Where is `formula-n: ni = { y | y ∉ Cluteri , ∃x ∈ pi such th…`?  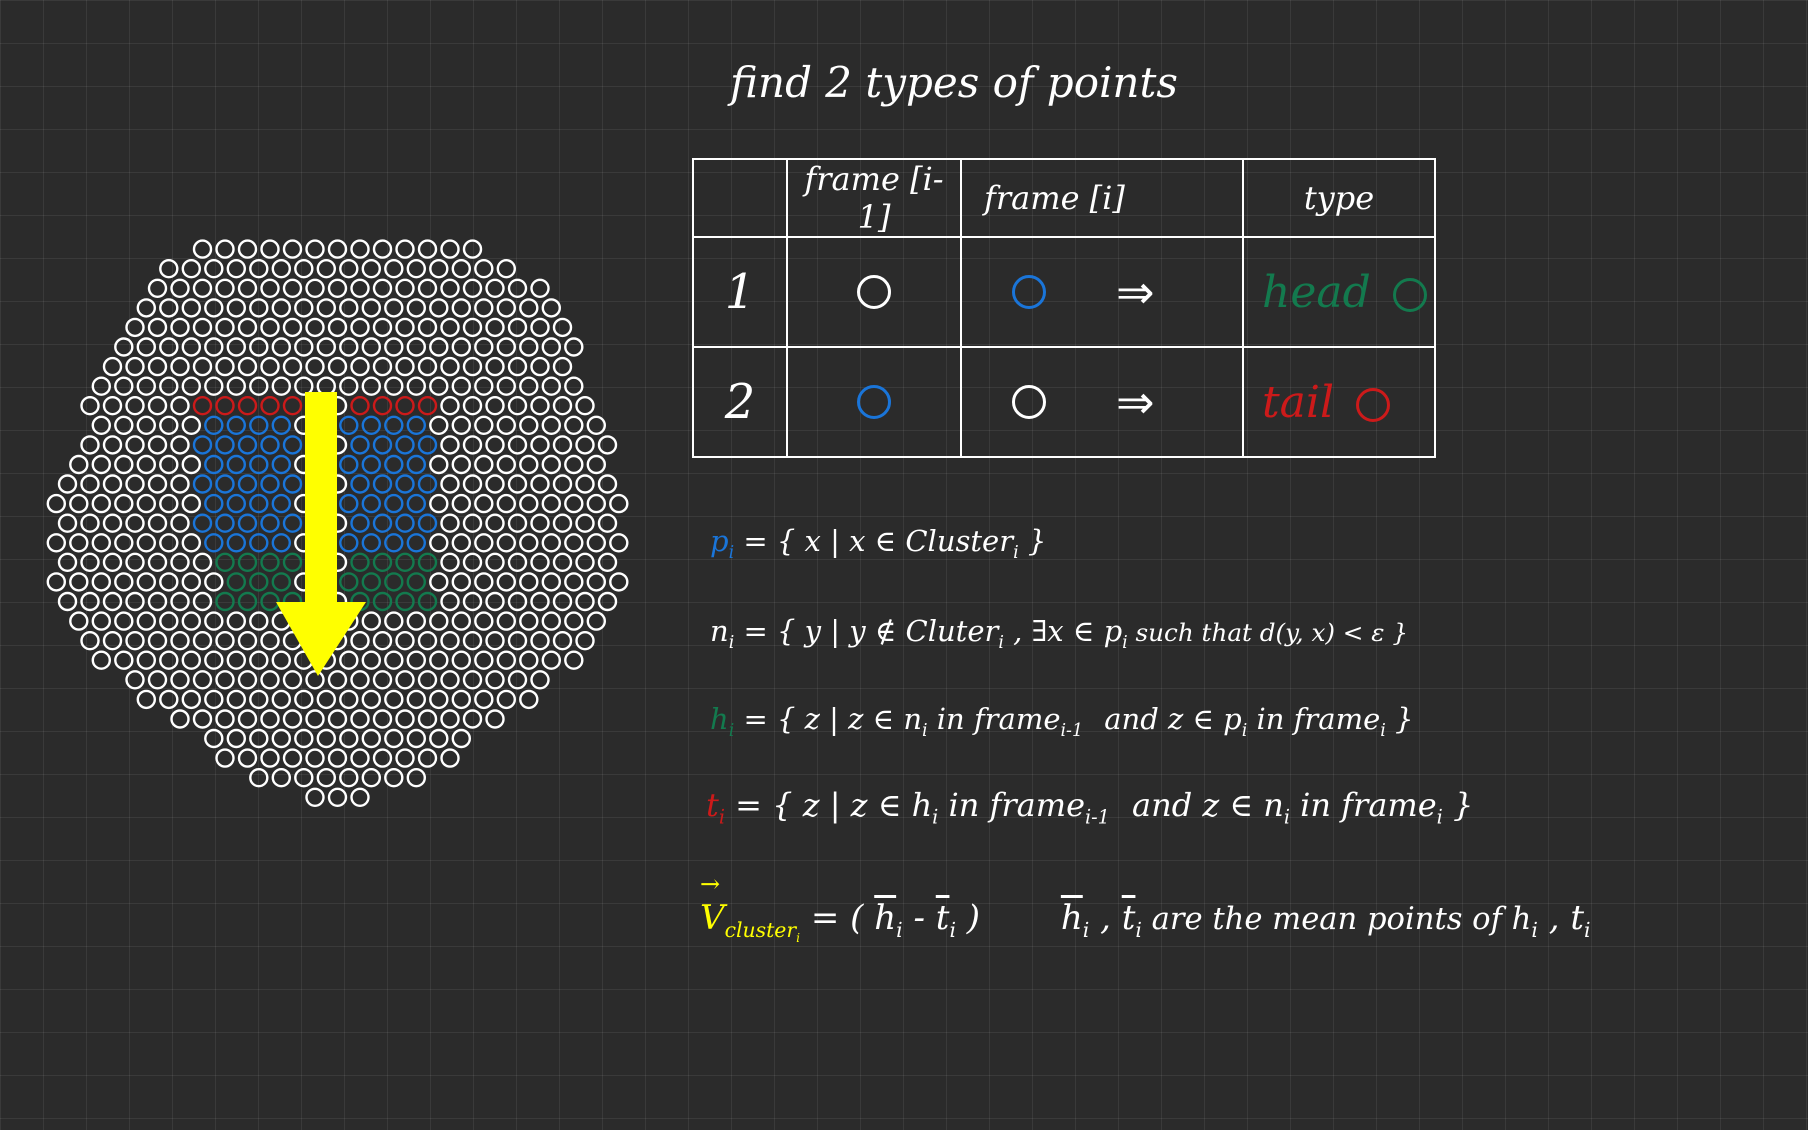 formula-n: ni = { y | y ∉ Cluteri , ∃x ∈ pi such th… is located at coordinates (1059, 633).